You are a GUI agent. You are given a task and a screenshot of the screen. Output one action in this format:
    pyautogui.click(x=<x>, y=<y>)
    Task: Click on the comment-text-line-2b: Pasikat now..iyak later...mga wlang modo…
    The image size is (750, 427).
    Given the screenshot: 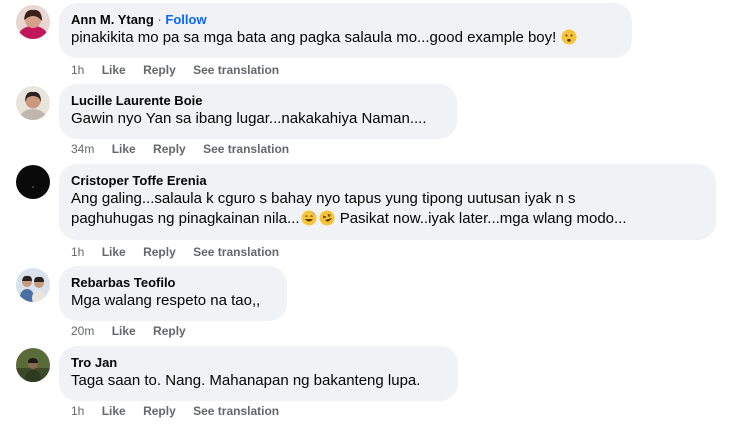 What is the action you would take?
    pyautogui.click(x=483, y=218)
    